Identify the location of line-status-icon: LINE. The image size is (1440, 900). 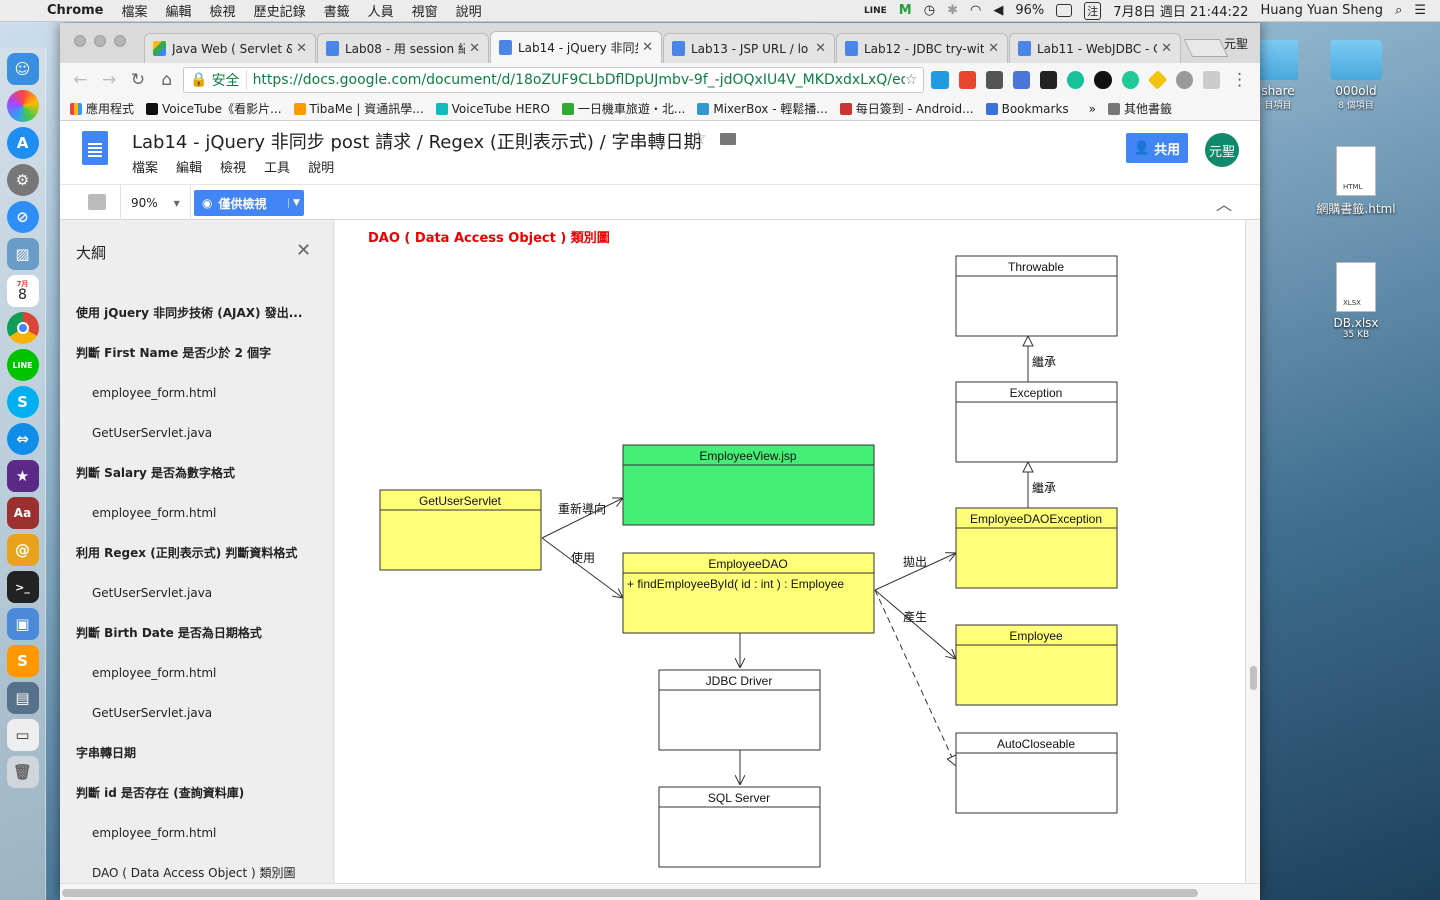
(875, 11).